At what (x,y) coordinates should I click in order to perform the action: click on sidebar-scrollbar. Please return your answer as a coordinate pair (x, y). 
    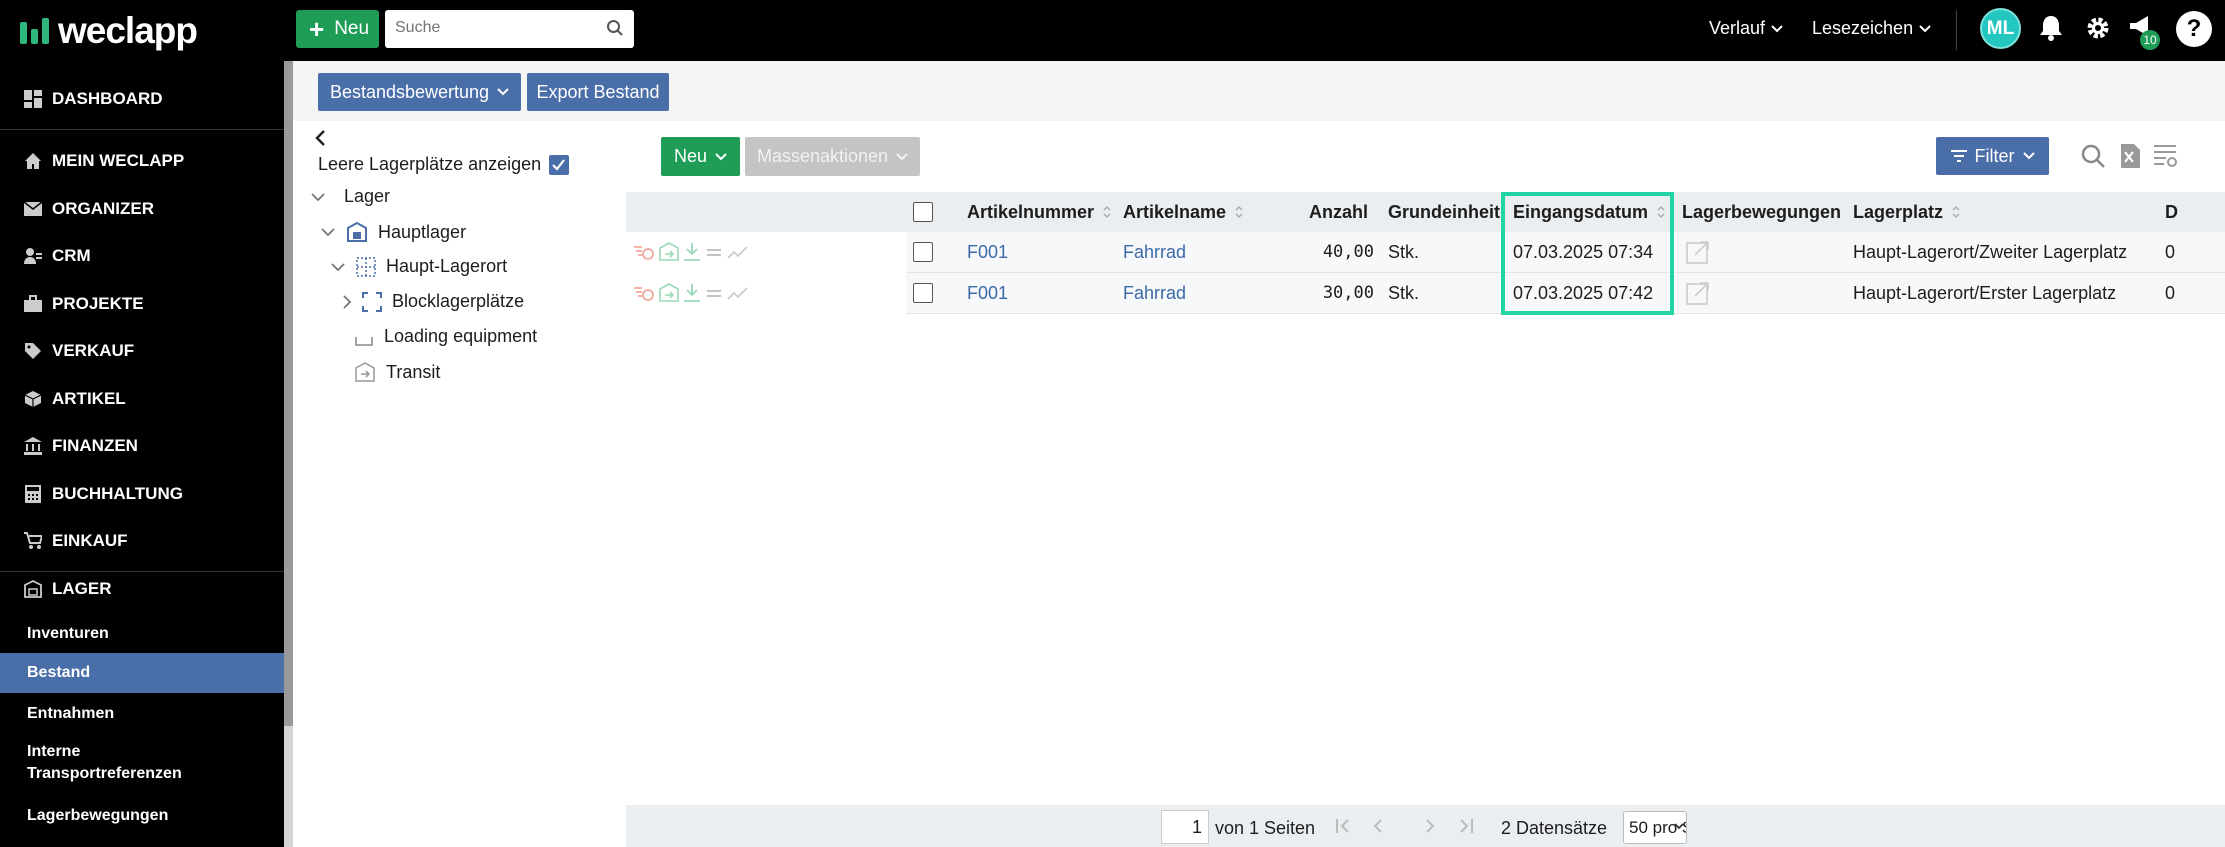
    Looking at the image, I should click on (288, 454).